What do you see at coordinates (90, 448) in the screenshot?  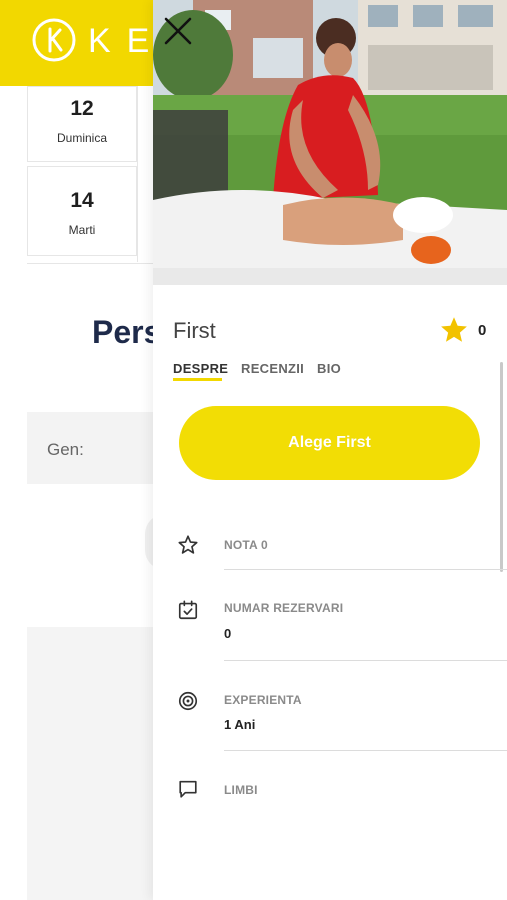 I see `gender-field: Gen:` at bounding box center [90, 448].